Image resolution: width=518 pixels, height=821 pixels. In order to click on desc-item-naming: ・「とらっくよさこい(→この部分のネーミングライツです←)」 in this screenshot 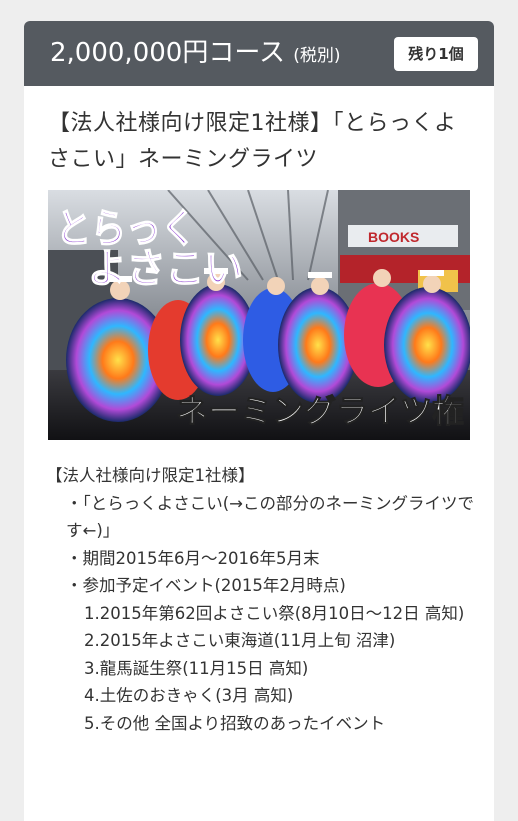, I will do `click(261, 517)`.